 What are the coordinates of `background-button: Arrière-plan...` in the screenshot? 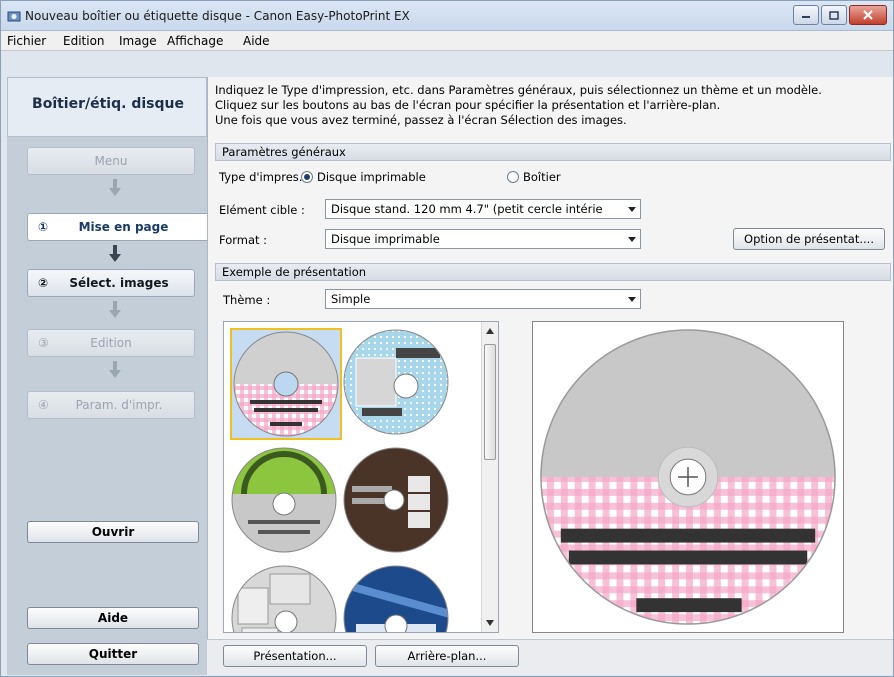 It's located at (447, 656).